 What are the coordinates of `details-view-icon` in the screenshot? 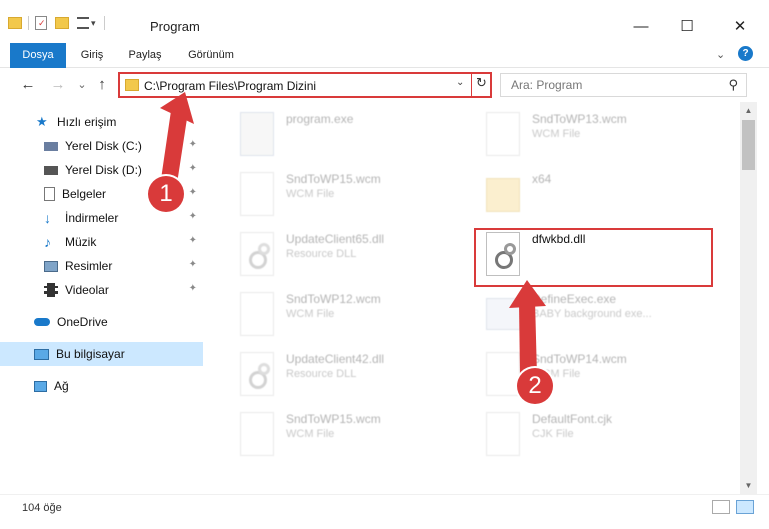 It's located at (721, 507).